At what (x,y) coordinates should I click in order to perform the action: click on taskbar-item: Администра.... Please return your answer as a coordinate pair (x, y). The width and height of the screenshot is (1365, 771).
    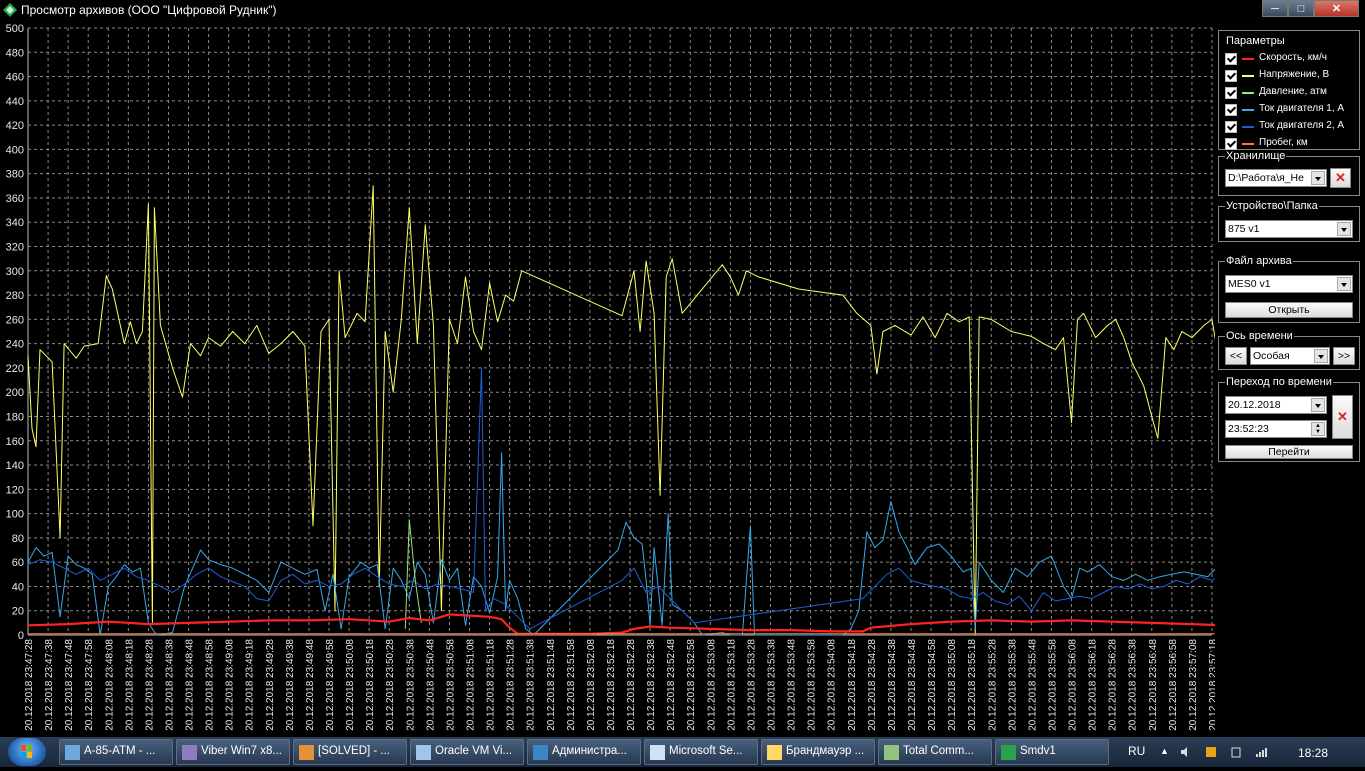
    Looking at the image, I should click on (584, 752).